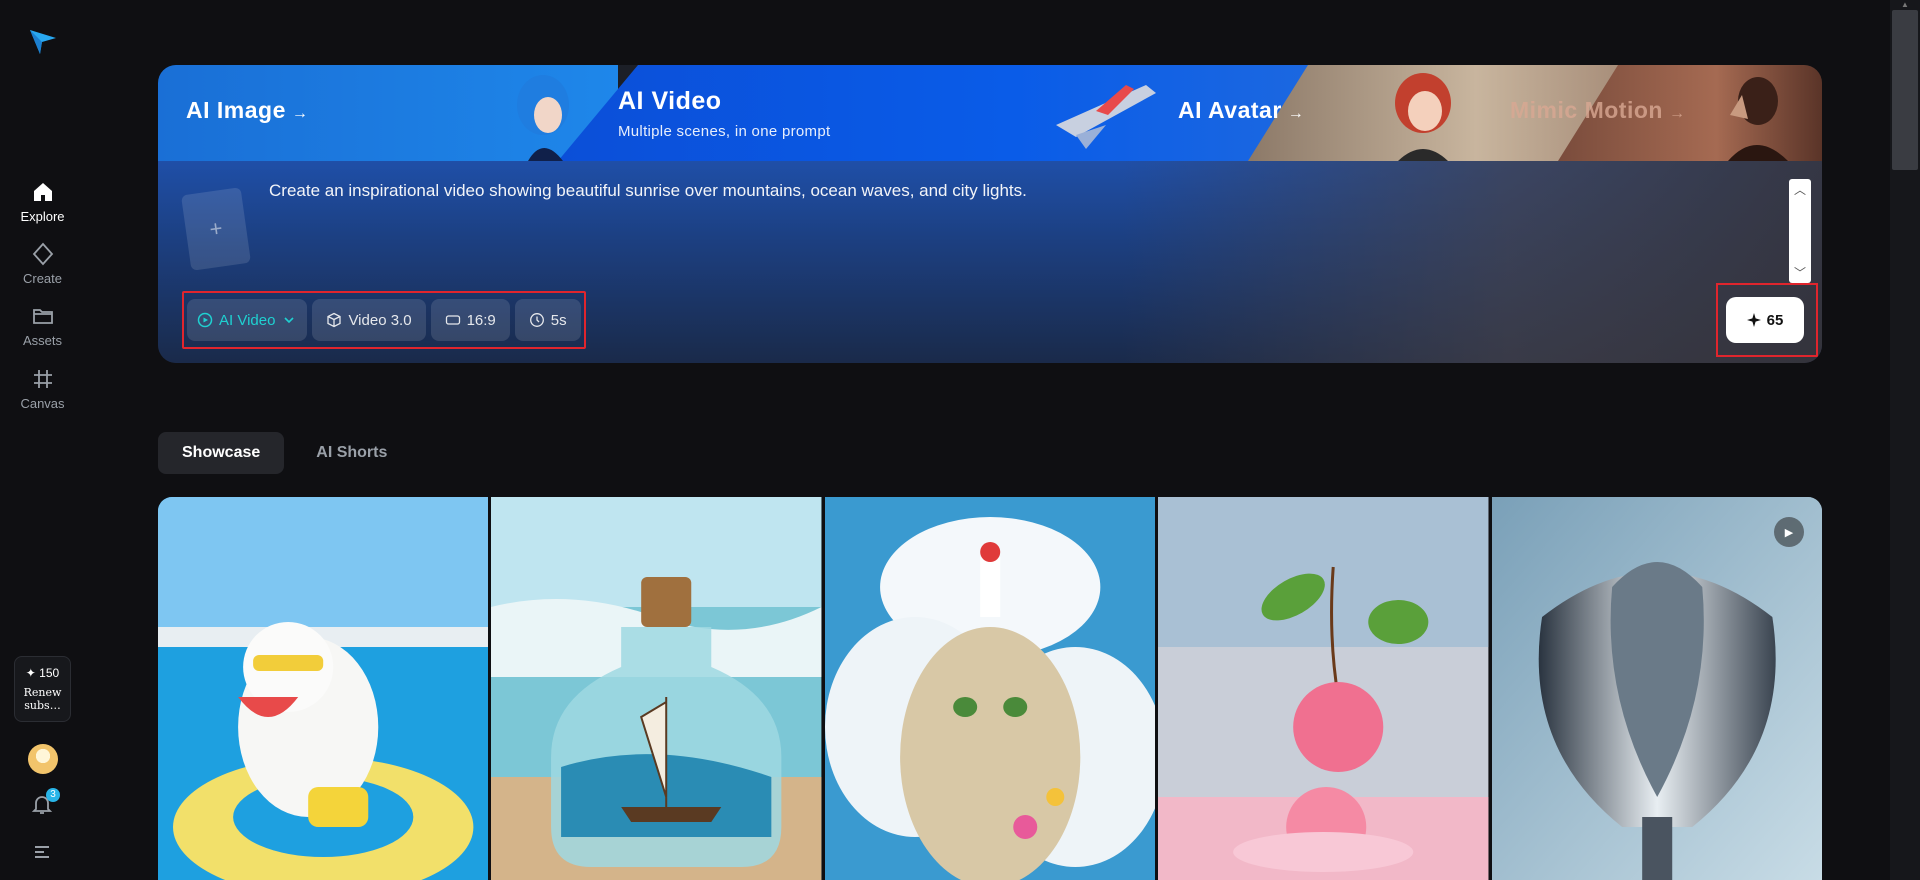 This screenshot has height=880, width=1920. I want to click on generation-options-toolbar: AI Video Video 3.0 16:9 5s, so click(384, 320).